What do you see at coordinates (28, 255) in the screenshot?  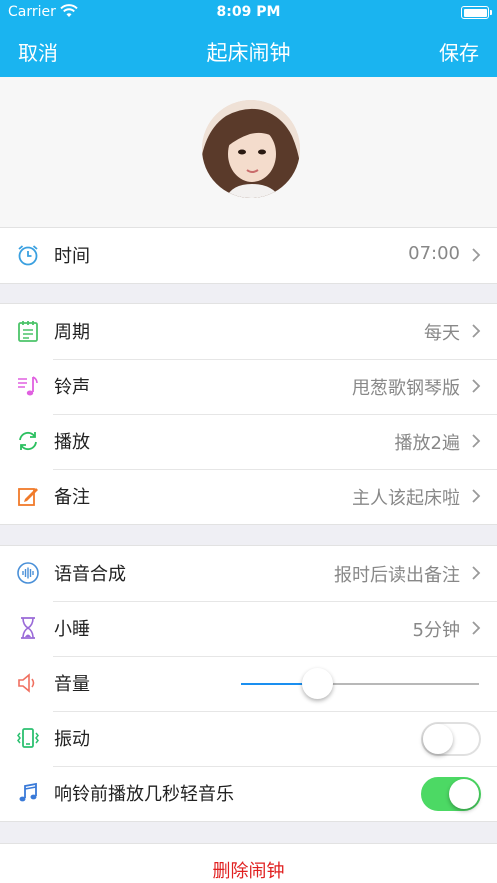 I see `alarm-clock-icon` at bounding box center [28, 255].